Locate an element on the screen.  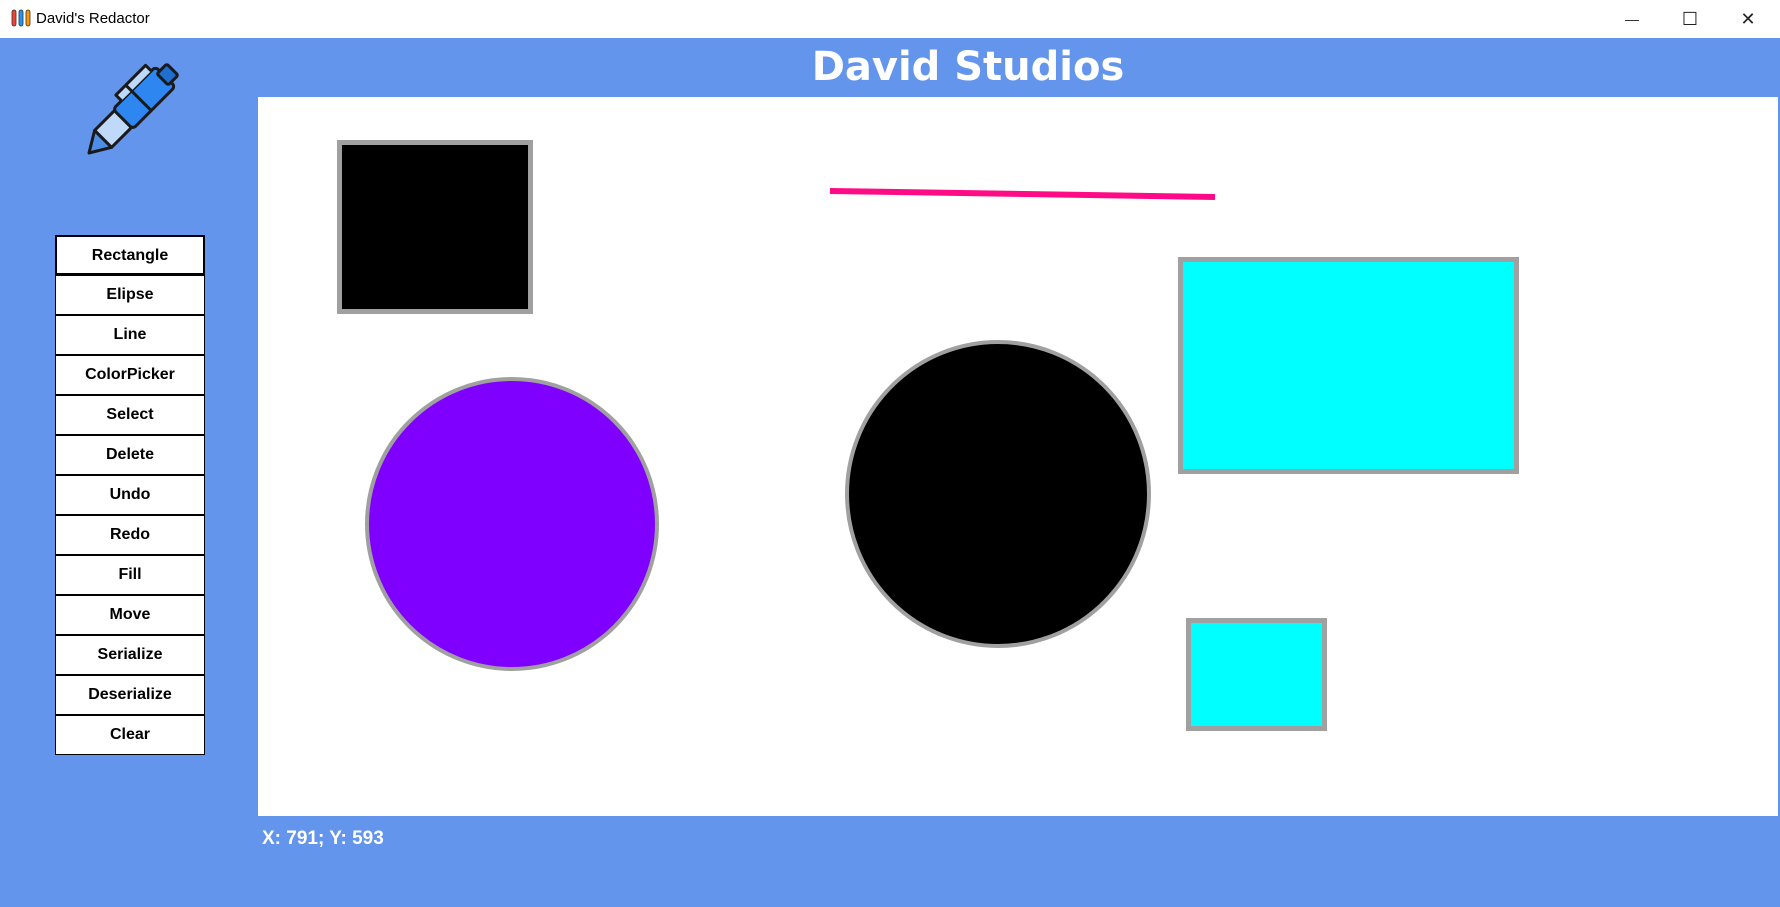
maximize-button: ☐ is located at coordinates (1690, 19).